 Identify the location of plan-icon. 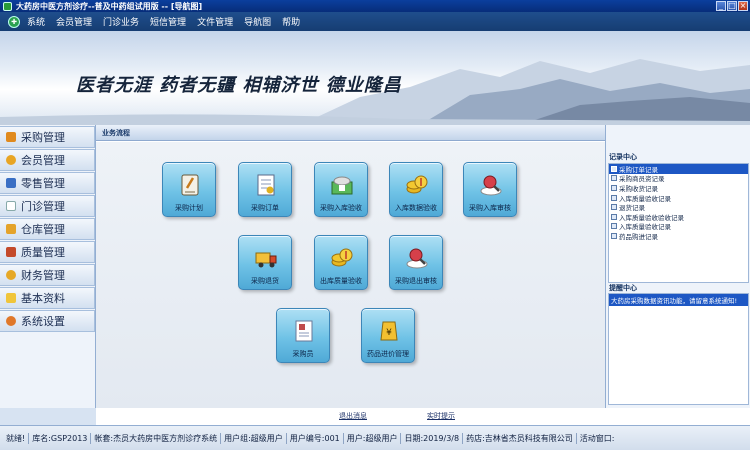
(190, 185).